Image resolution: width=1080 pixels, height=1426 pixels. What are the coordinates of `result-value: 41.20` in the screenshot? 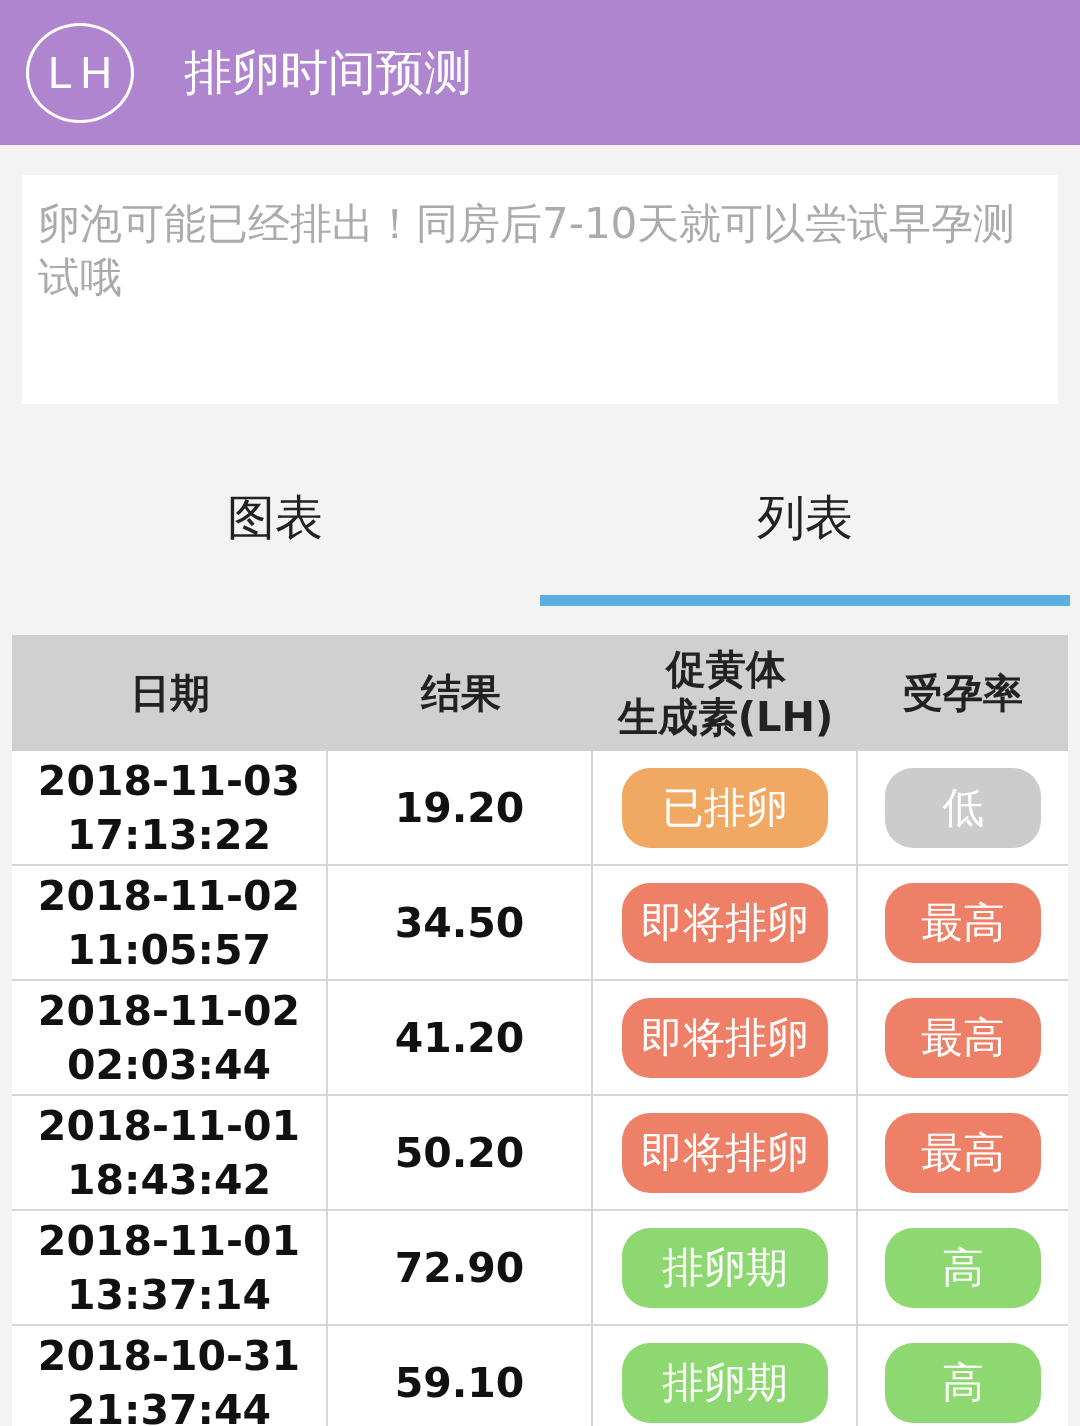 It's located at (459, 1037).